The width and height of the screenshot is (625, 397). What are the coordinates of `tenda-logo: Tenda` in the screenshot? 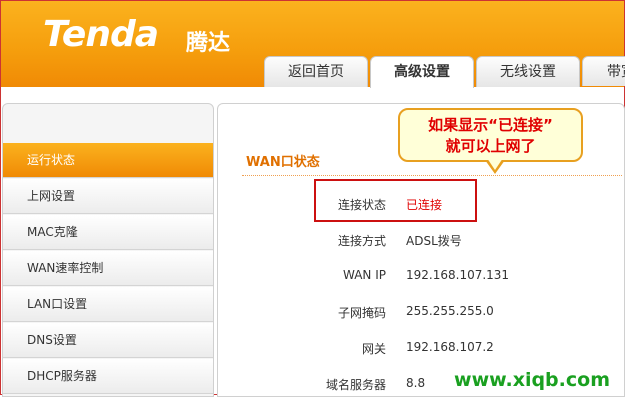 It's located at (101, 34).